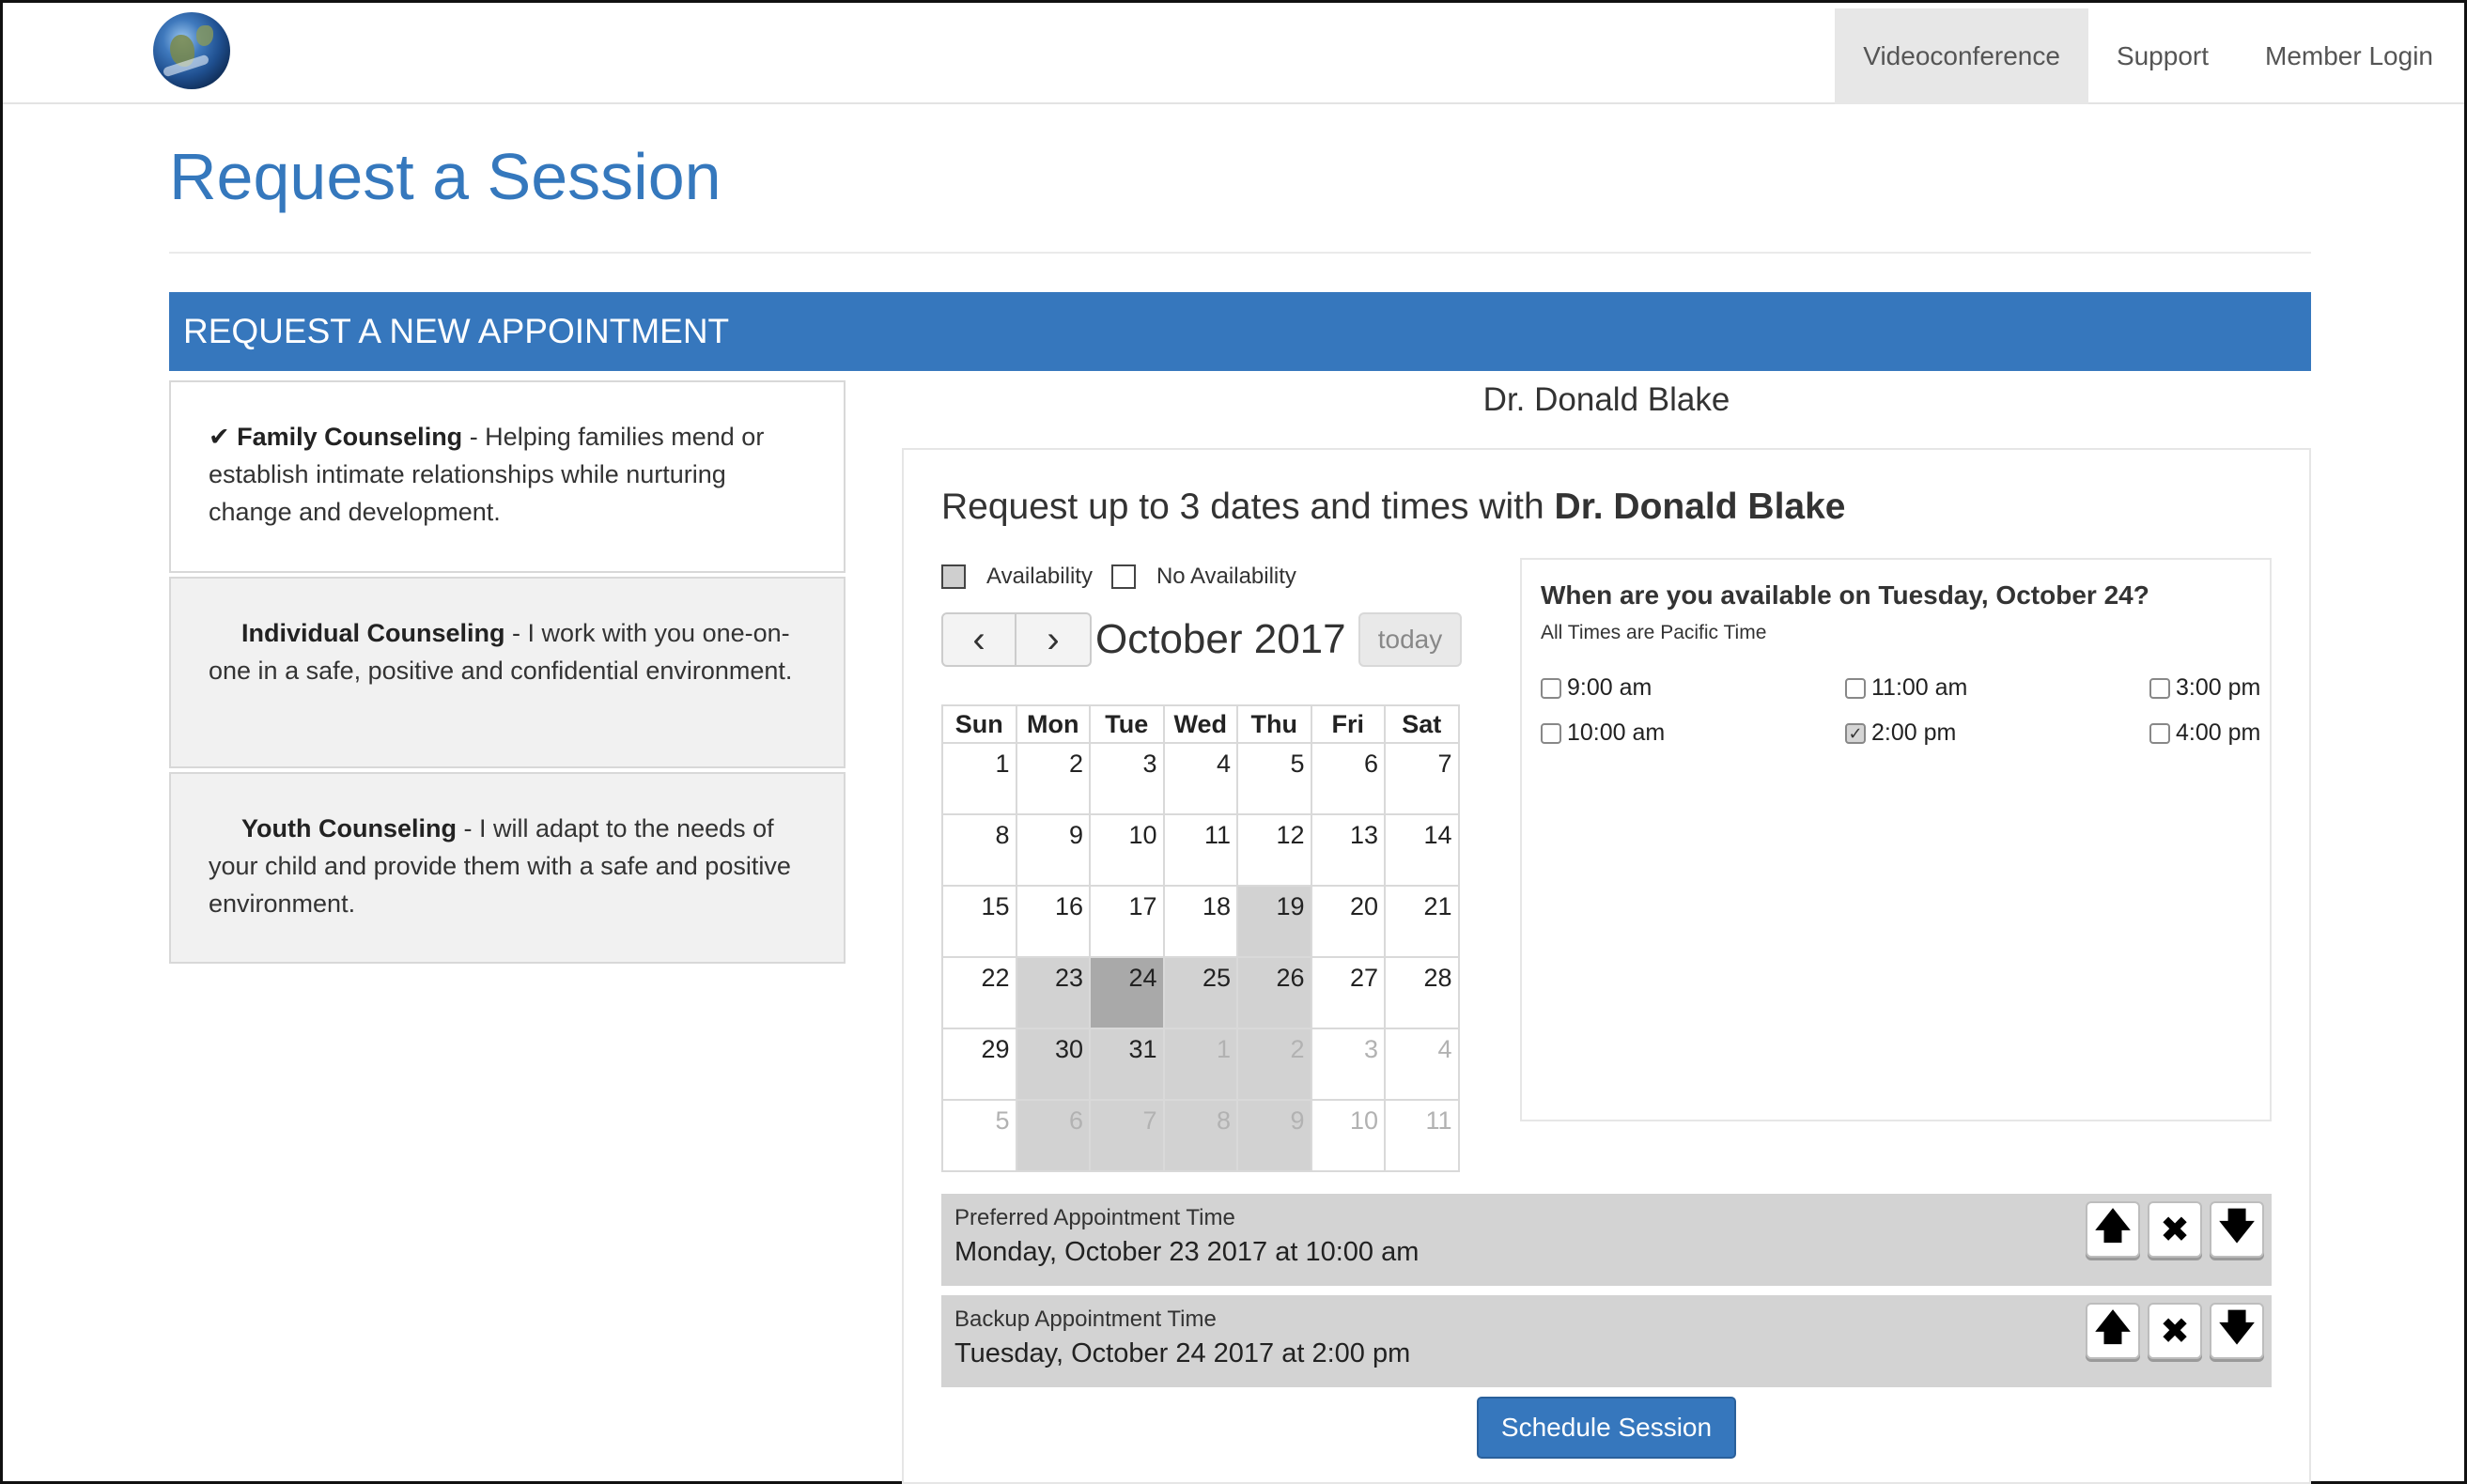 This screenshot has width=2467, height=1484. What do you see at coordinates (1123, 576) in the screenshot?
I see `no-availability-swatch` at bounding box center [1123, 576].